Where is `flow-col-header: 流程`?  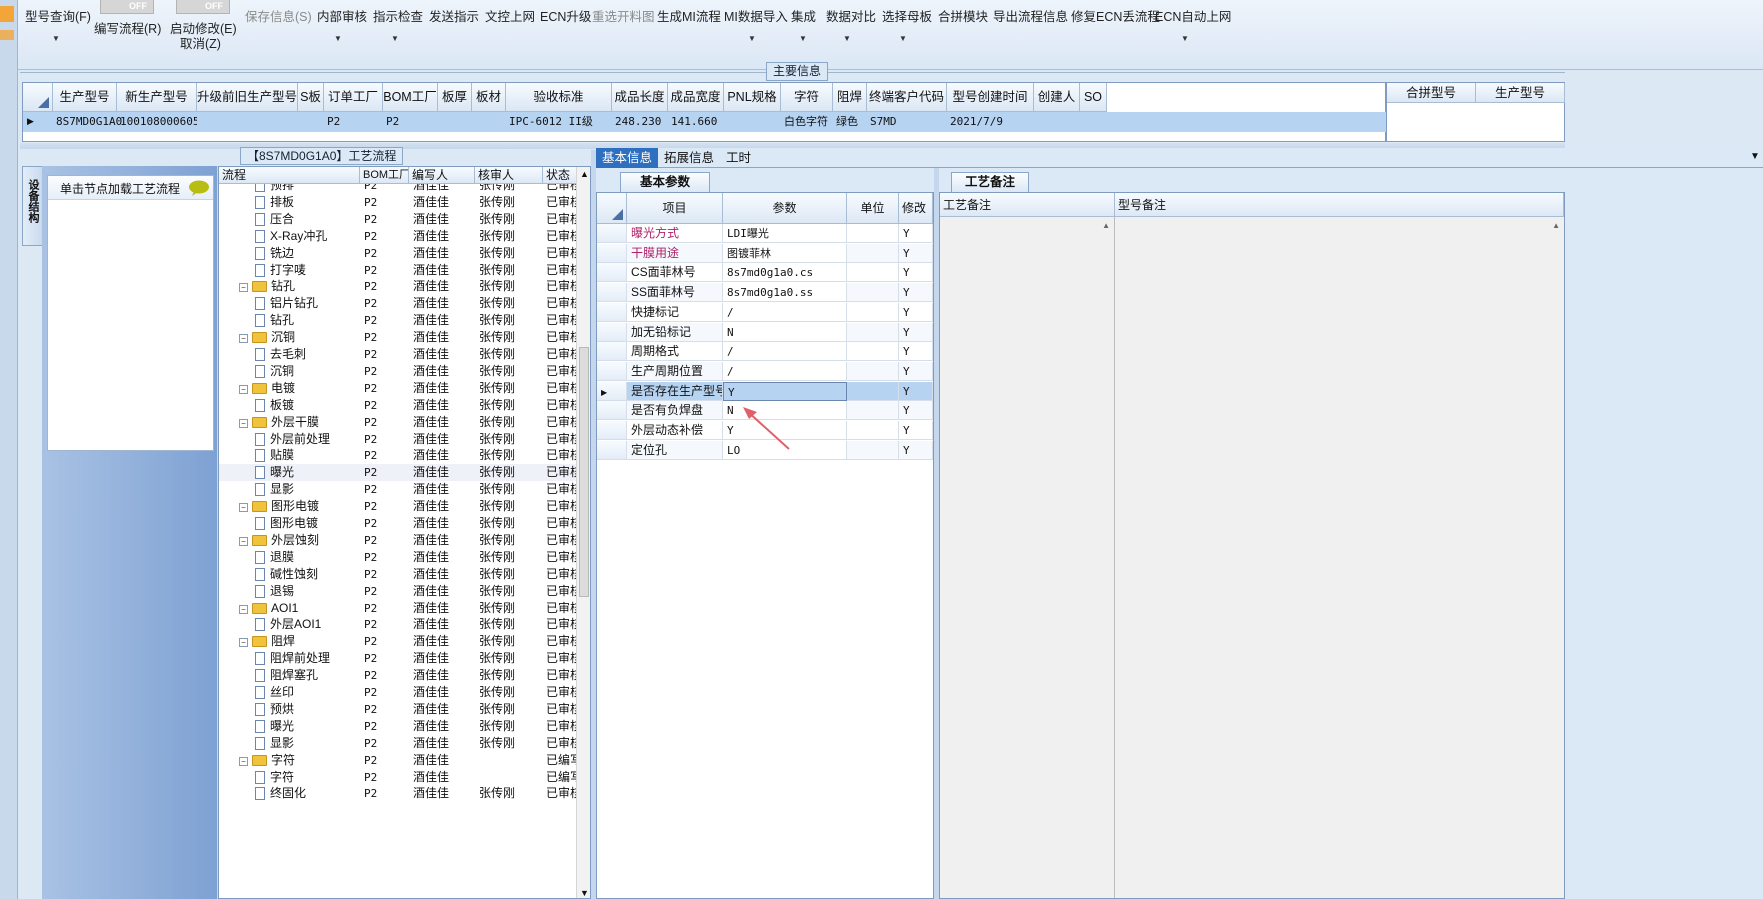
flow-col-header: 流程 is located at coordinates (289, 175).